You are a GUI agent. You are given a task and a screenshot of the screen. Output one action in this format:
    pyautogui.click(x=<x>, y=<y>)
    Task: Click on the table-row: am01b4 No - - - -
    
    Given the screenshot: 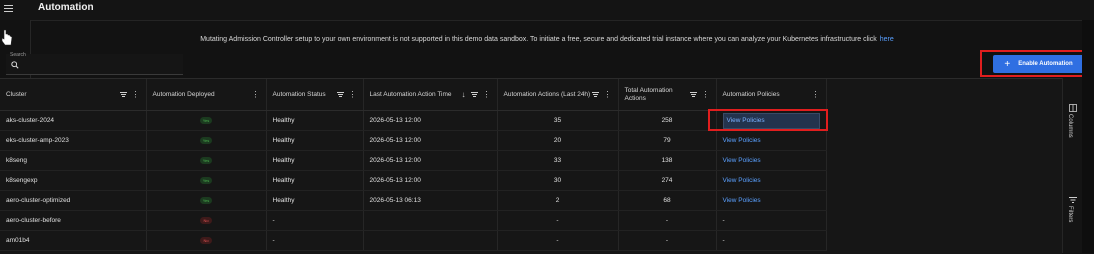 What is the action you would take?
    pyautogui.click(x=413, y=240)
    